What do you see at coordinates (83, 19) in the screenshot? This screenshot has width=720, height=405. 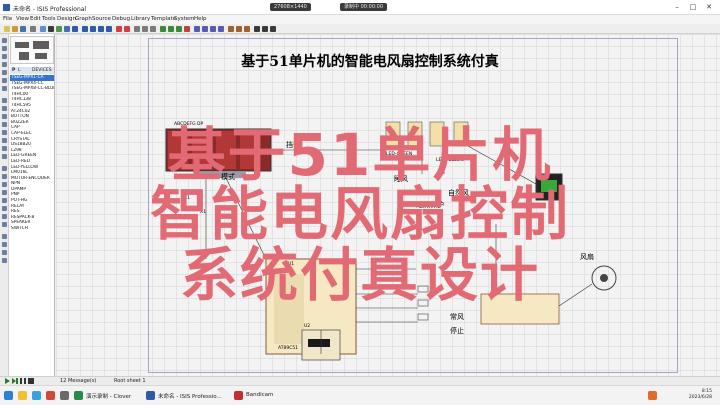 I see `menu-graph: Graph` at bounding box center [83, 19].